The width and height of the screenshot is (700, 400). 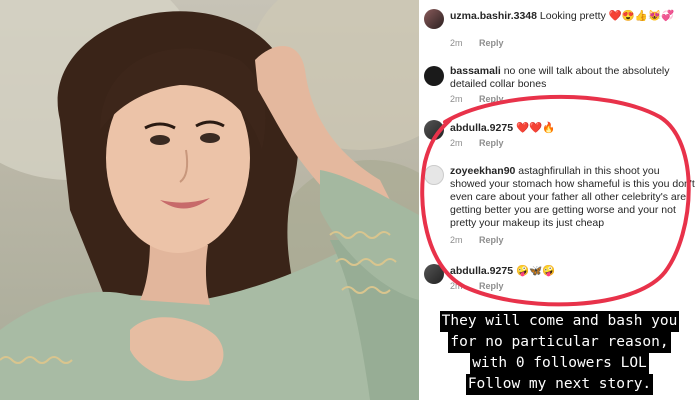 I want to click on caption-line: They will come and bash you, so click(x=559, y=321).